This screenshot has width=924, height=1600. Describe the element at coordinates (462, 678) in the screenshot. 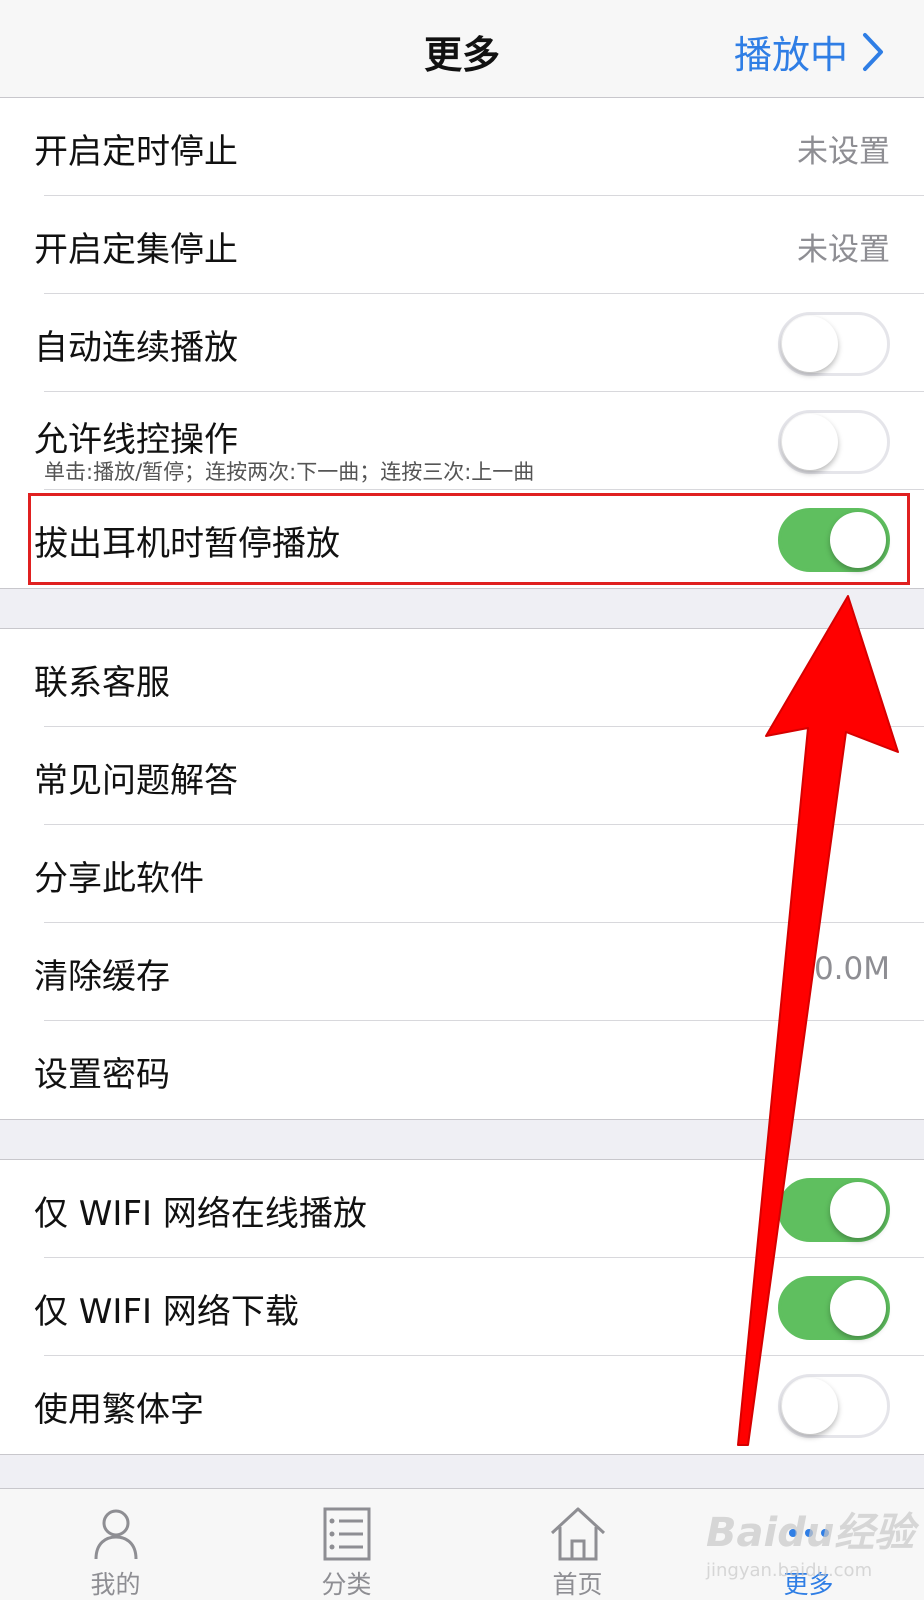

I see `contact-support-row: 联系客服` at that location.